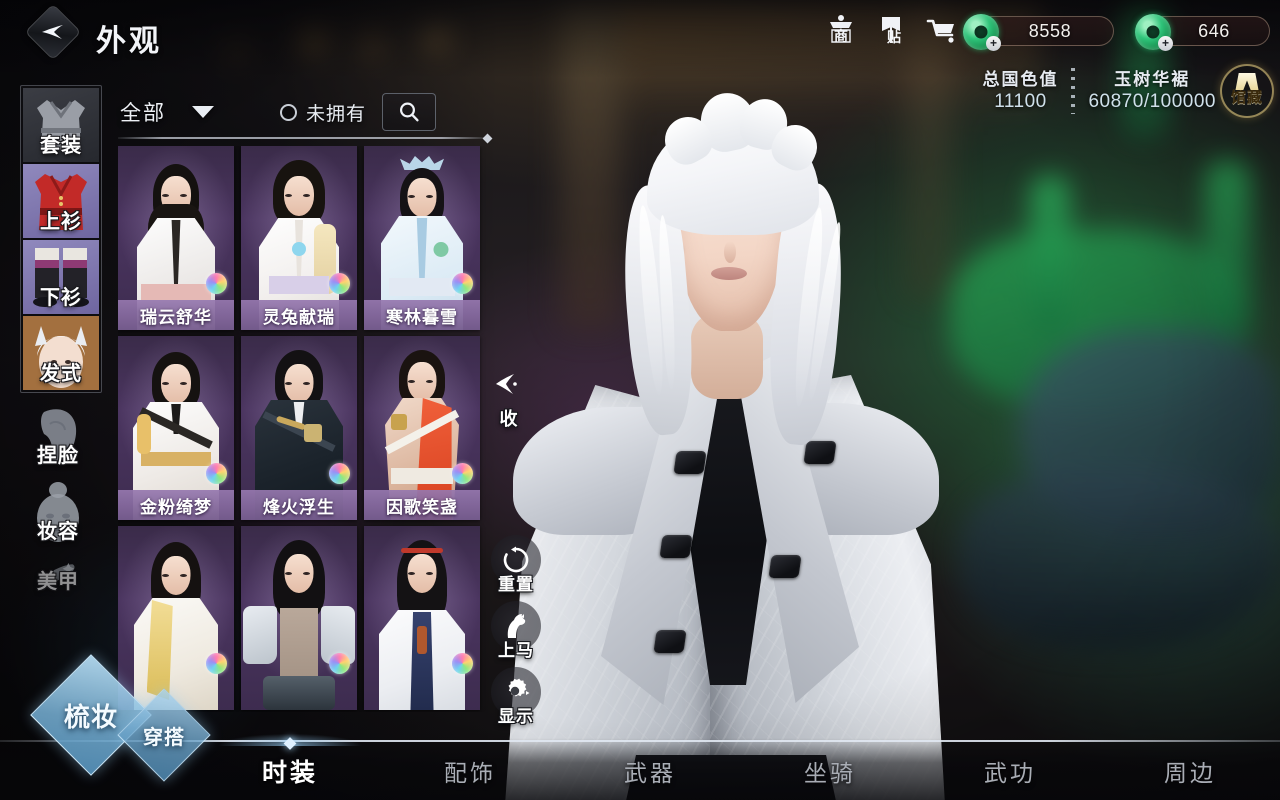  I want to click on outfit-card: 因歌笑盏, so click(422, 428).